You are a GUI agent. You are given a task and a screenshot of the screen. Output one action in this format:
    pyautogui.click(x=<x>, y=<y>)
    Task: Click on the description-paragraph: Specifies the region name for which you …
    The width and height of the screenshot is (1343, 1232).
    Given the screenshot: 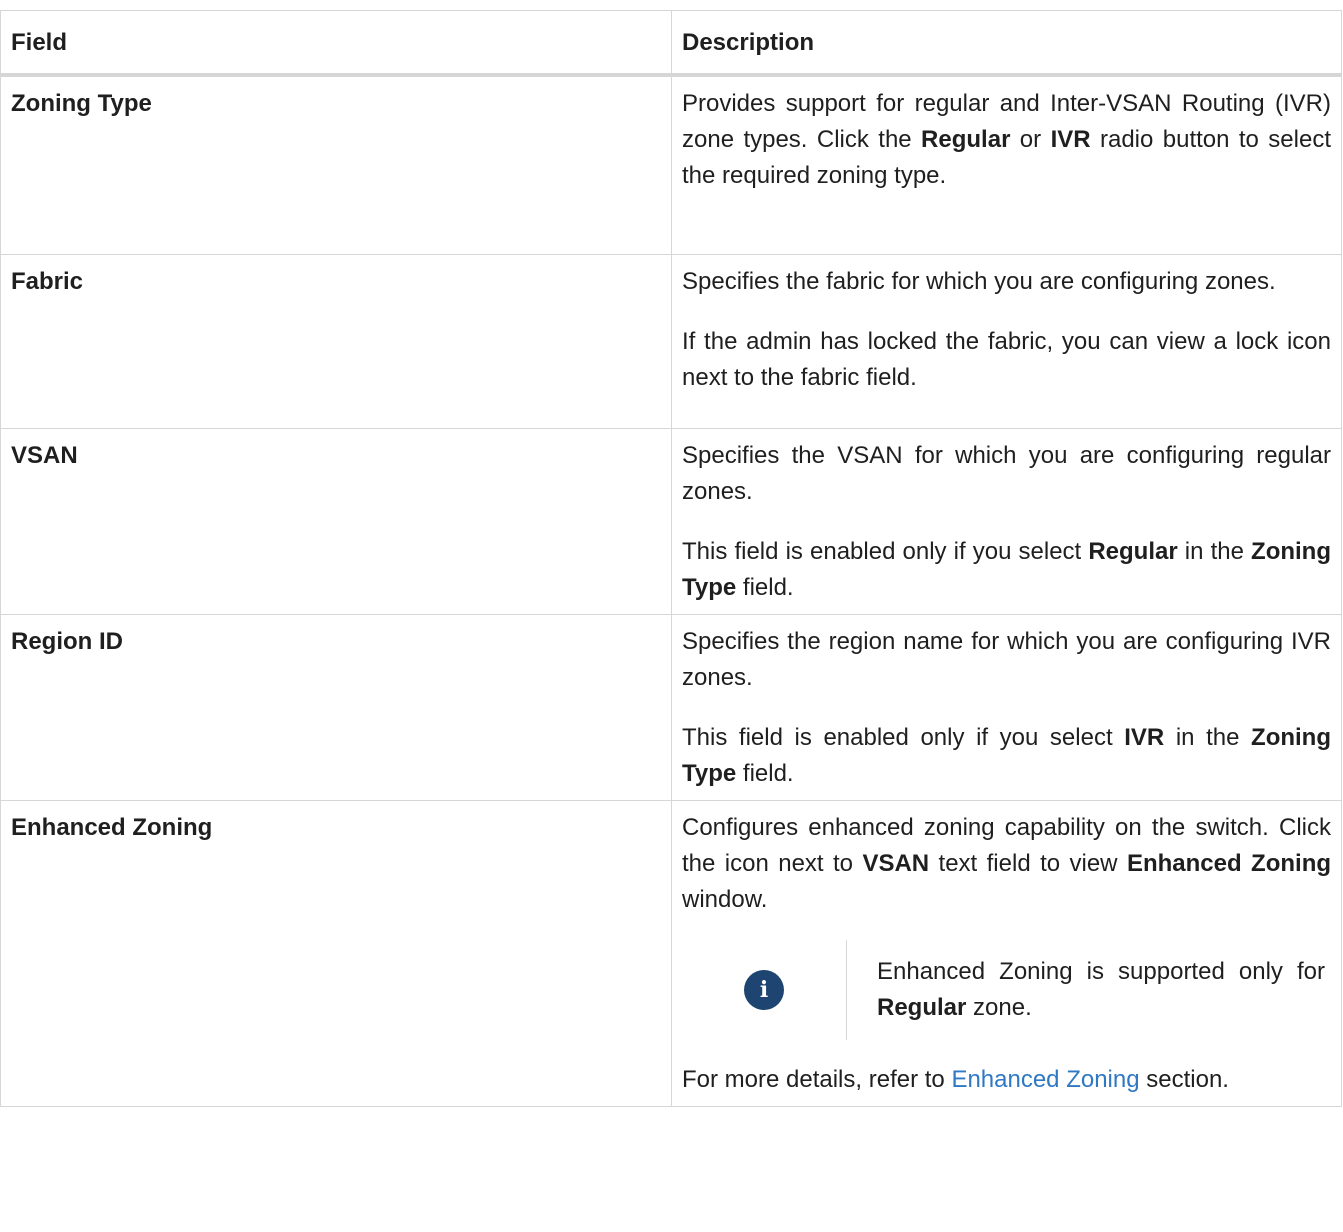 What is the action you would take?
    pyautogui.click(x=1006, y=659)
    